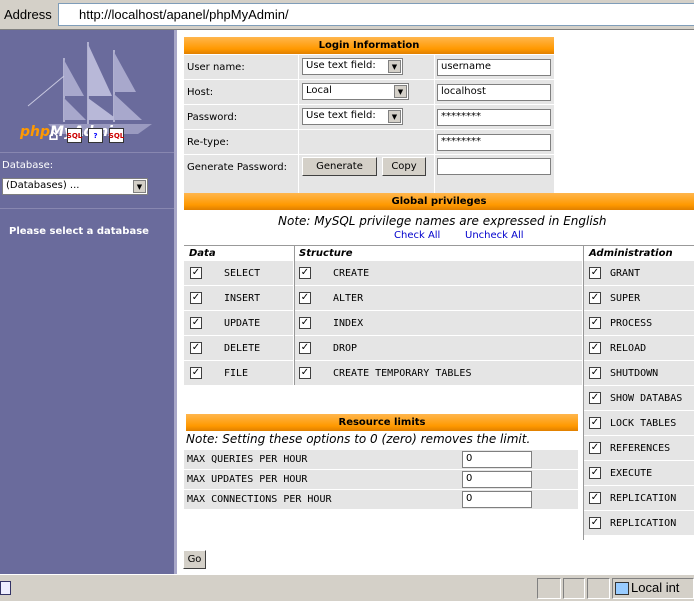  What do you see at coordinates (79, 231) in the screenshot?
I see `select-database-message: Please select a database` at bounding box center [79, 231].